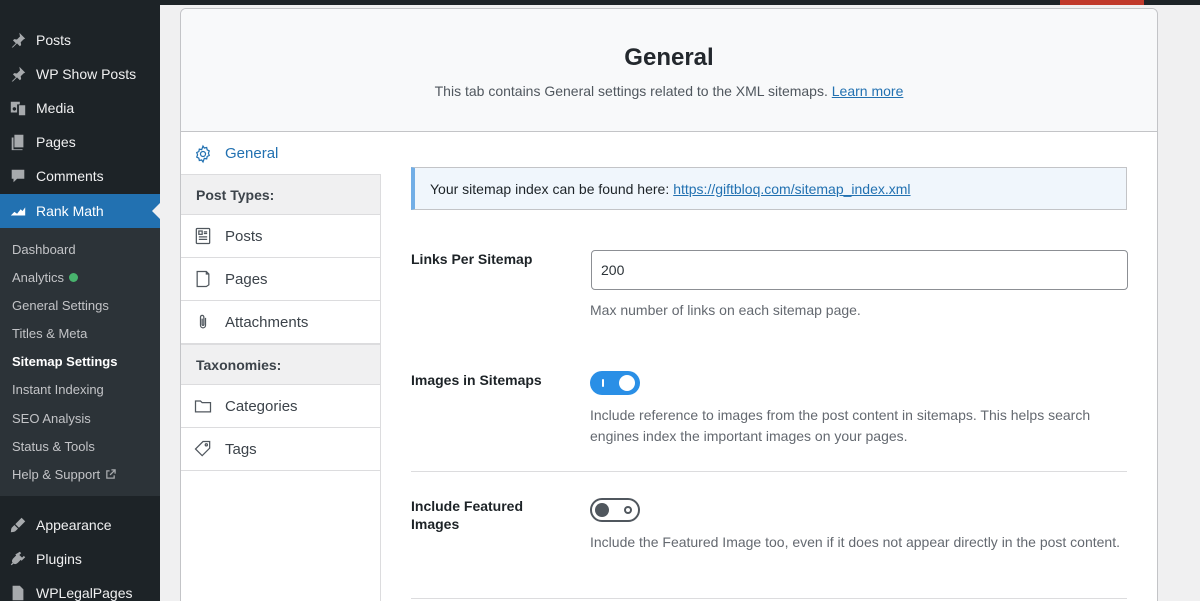 The height and width of the screenshot is (601, 1200). Describe the element at coordinates (156, 211) in the screenshot. I see `current-menu-arrow` at that location.